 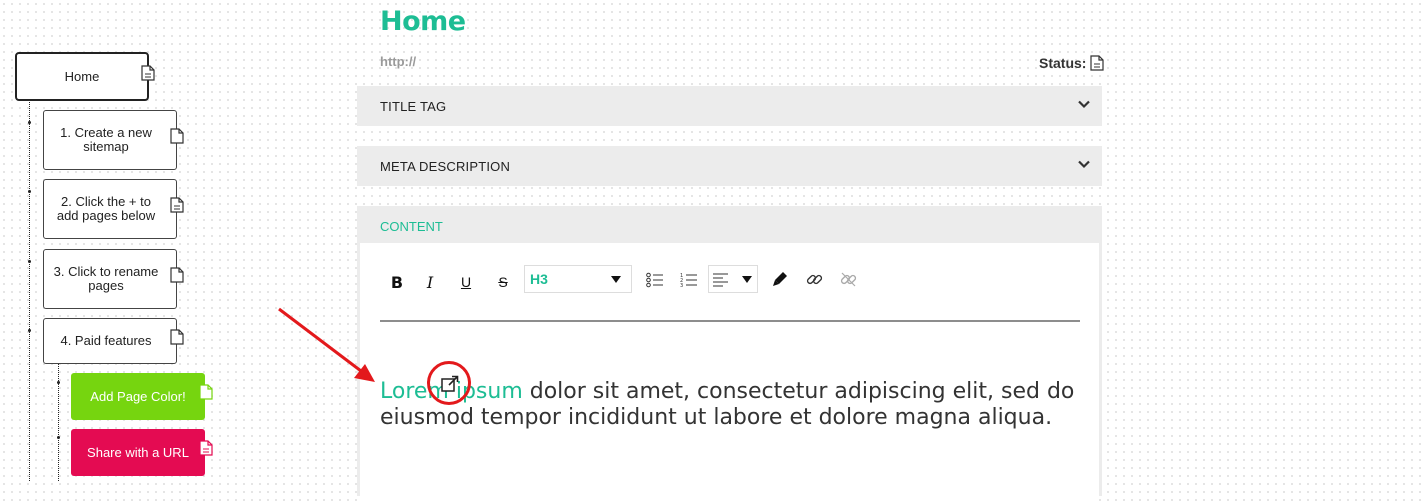 I want to click on sitemap-node-label: 4. Paid features, so click(x=106, y=340).